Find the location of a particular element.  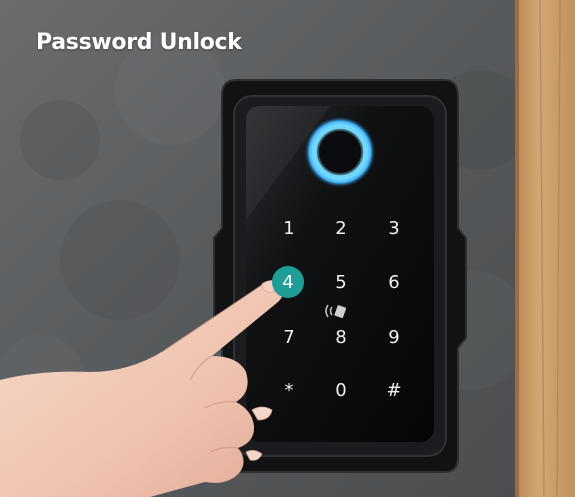

key-6: 6 is located at coordinates (394, 282).